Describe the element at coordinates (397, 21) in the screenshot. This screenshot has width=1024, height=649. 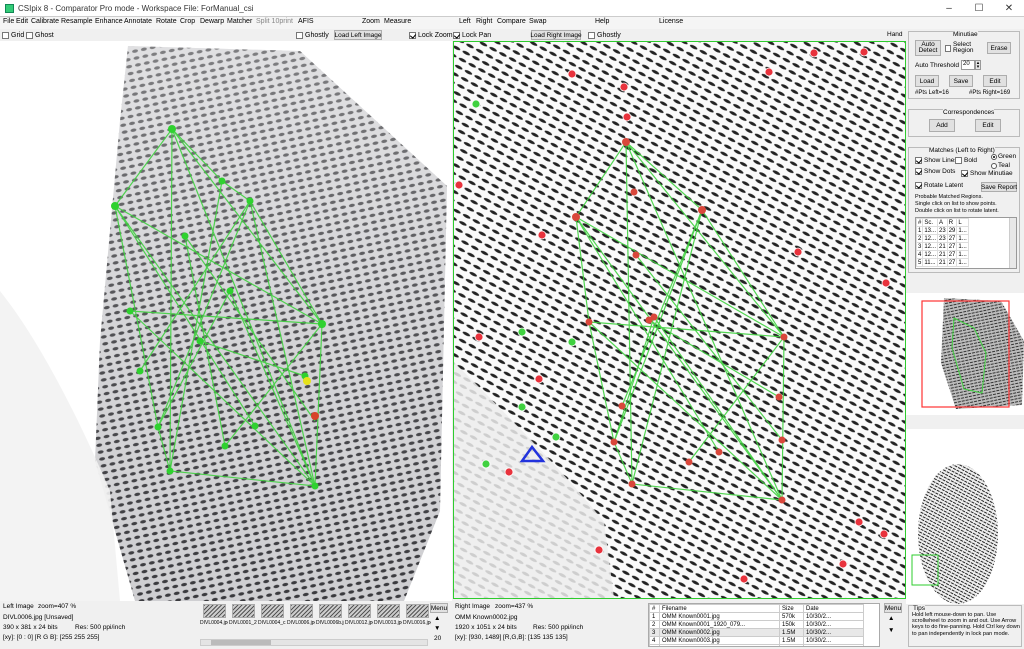
I see `menu-measure: Measure` at that location.